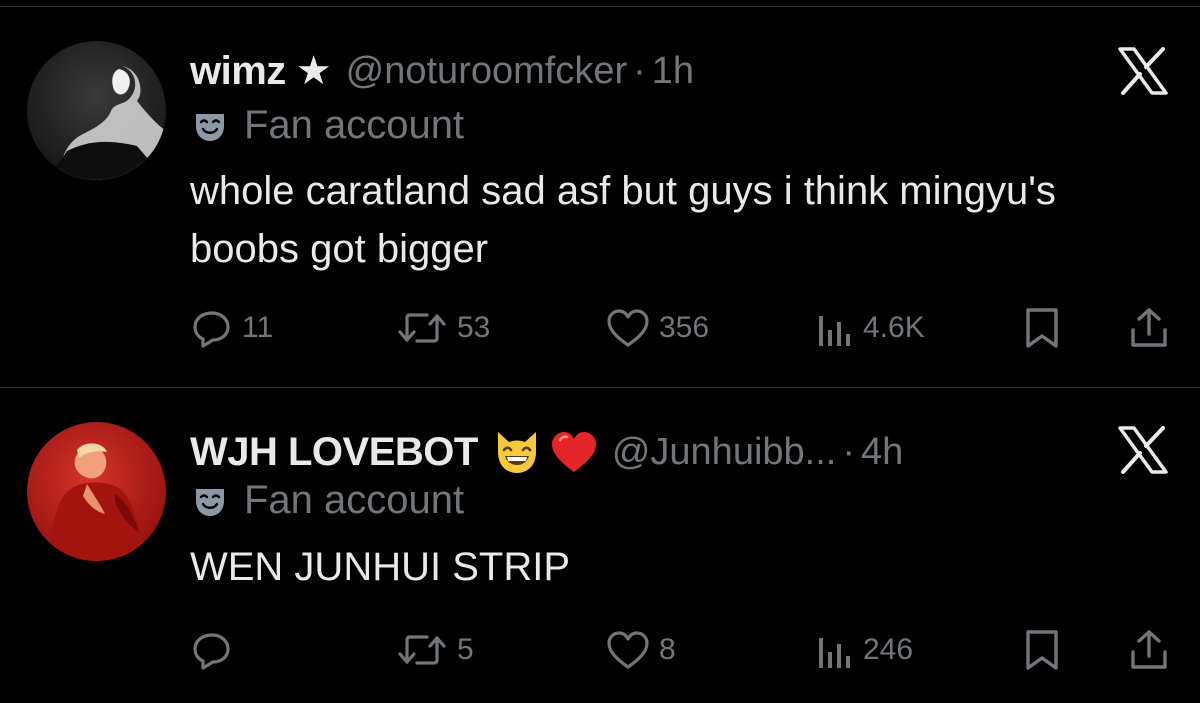 Image resolution: width=1200 pixels, height=703 pixels. Describe the element at coordinates (684, 327) in the screenshot. I see `like-count: 356` at that location.